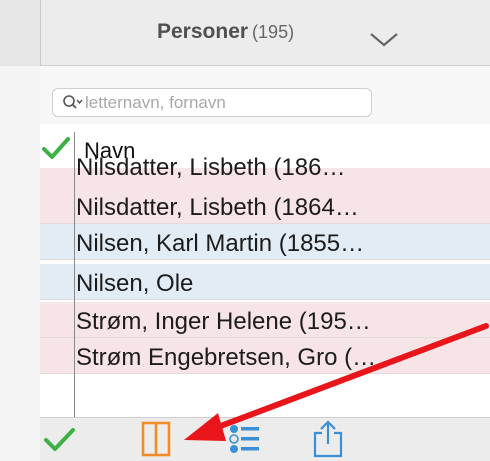  What do you see at coordinates (203, 31) in the screenshot?
I see `panel-title-text: Personer` at bounding box center [203, 31].